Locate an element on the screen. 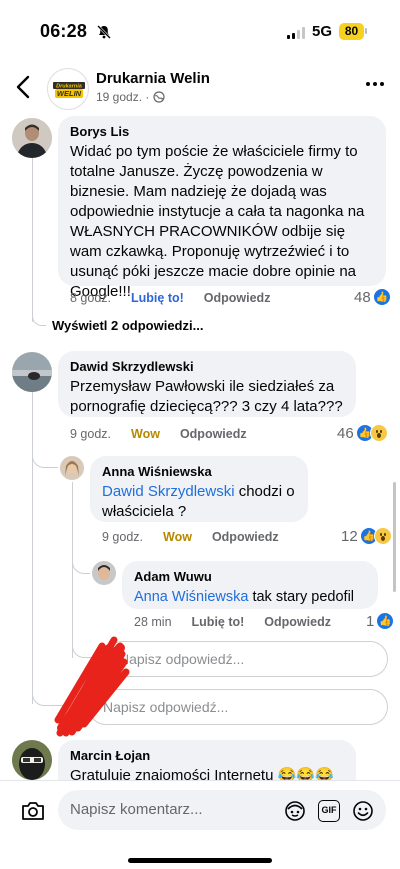 The image size is (400, 869). reaction-count: 48 👍 is located at coordinates (372, 297).